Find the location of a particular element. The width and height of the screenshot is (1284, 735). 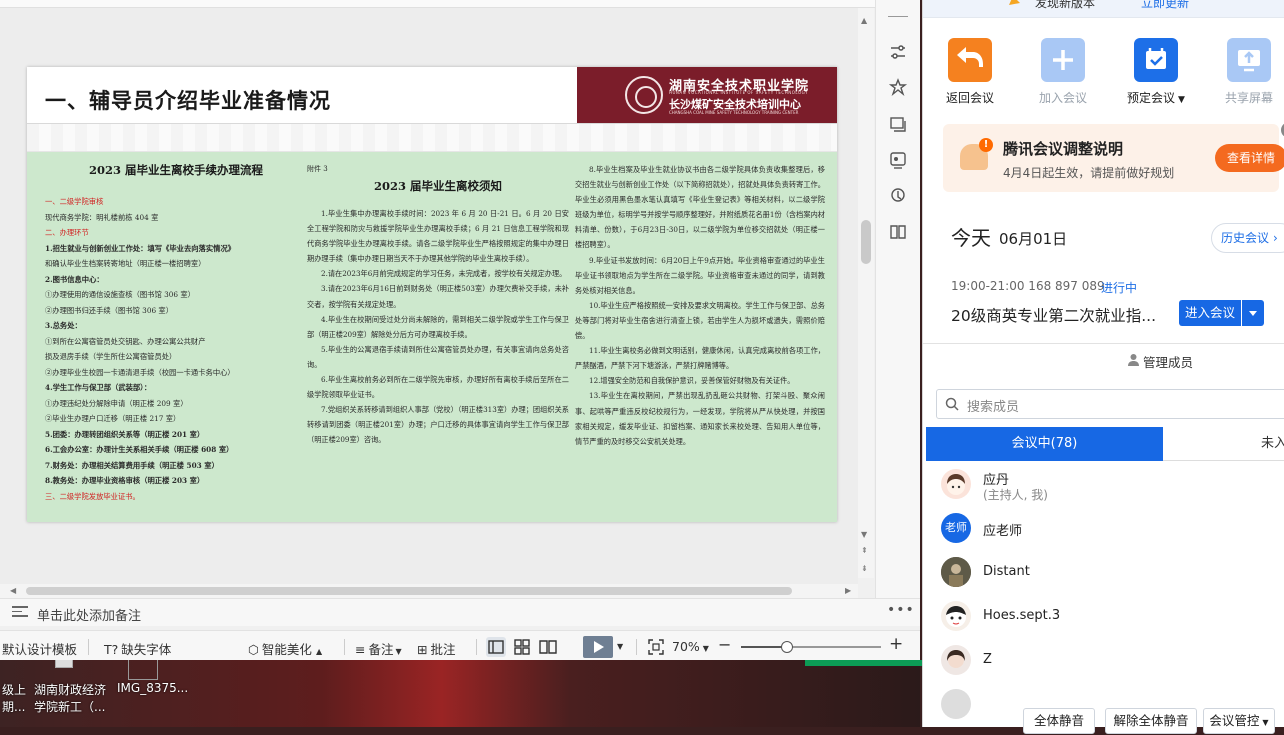

play-options-chevron-icon: ▼ is located at coordinates (620, 646).